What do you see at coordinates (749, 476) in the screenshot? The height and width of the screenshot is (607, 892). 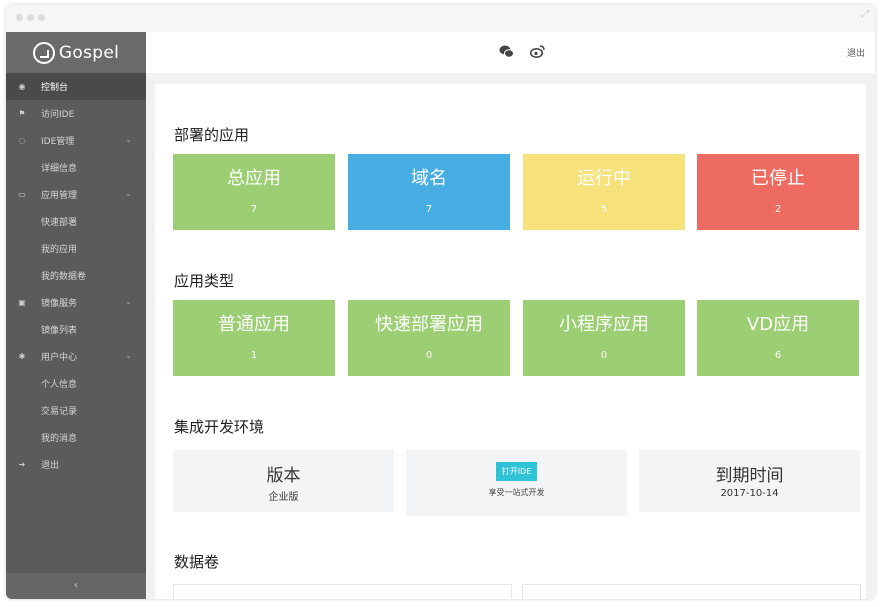 I see `ide-expiry-label: 到期时间` at bounding box center [749, 476].